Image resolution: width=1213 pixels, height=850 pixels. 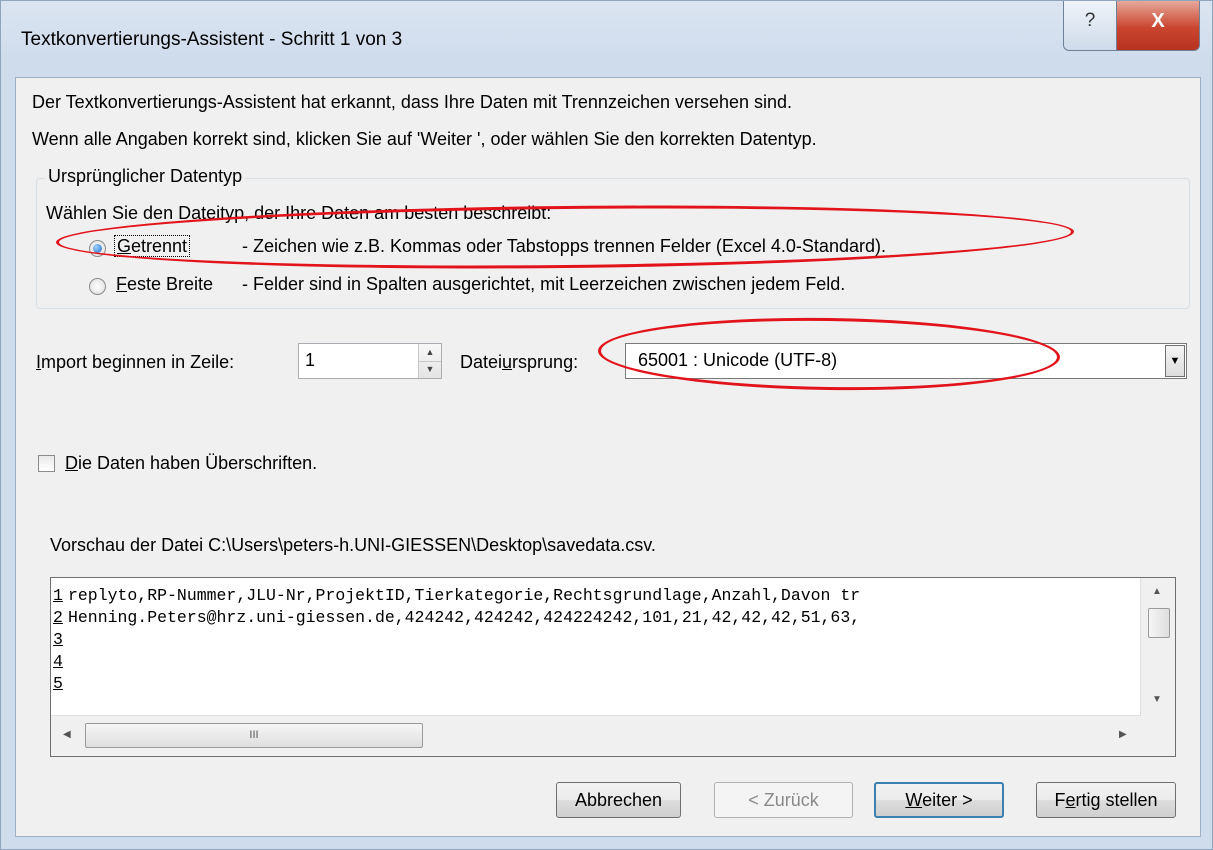 I want to click on preview-row: 5, so click(x=59, y=684).